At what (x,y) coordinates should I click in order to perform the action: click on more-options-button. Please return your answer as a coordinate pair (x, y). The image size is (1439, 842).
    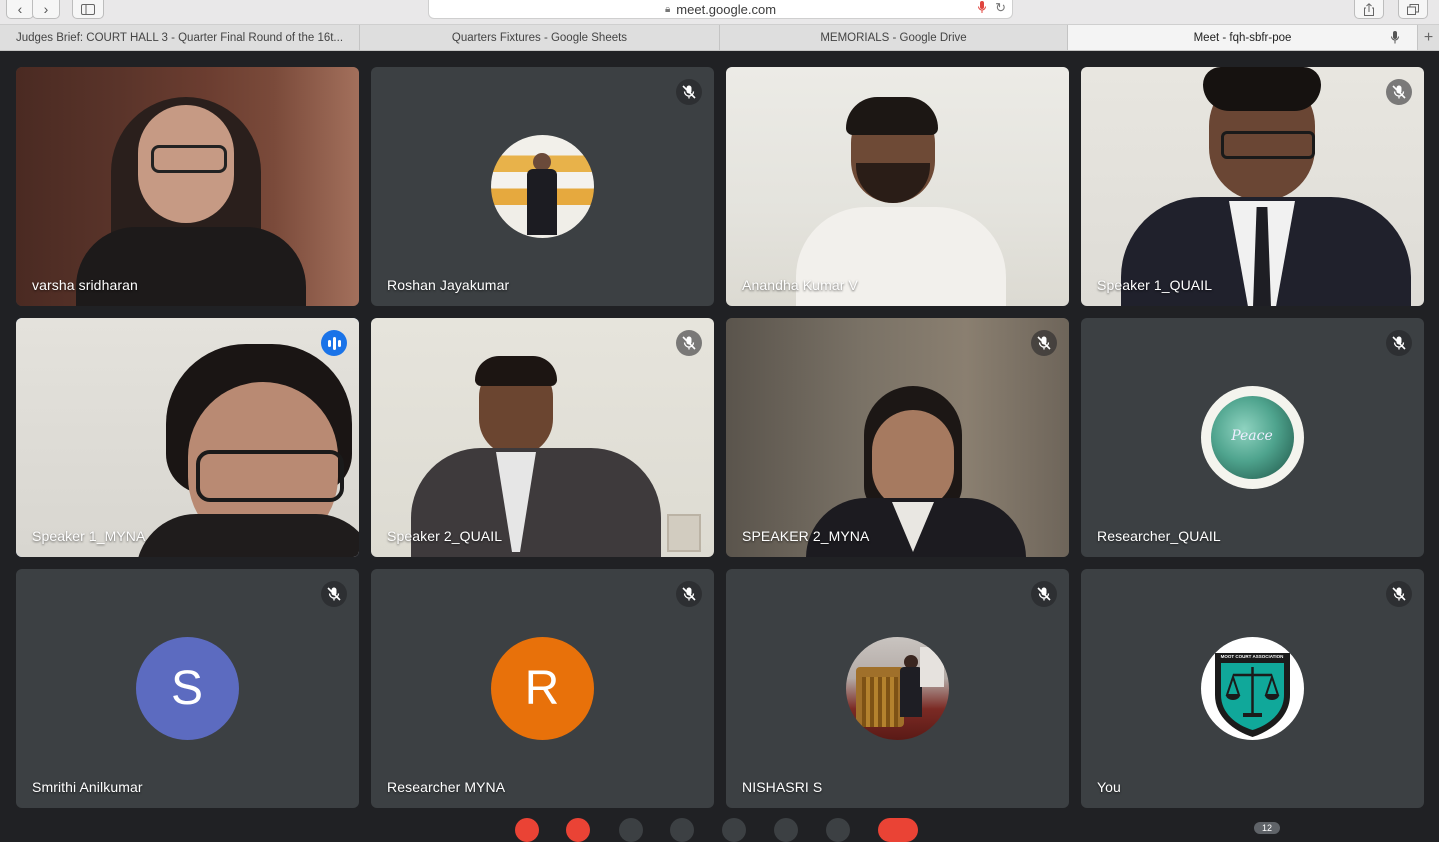
    Looking at the image, I should click on (786, 830).